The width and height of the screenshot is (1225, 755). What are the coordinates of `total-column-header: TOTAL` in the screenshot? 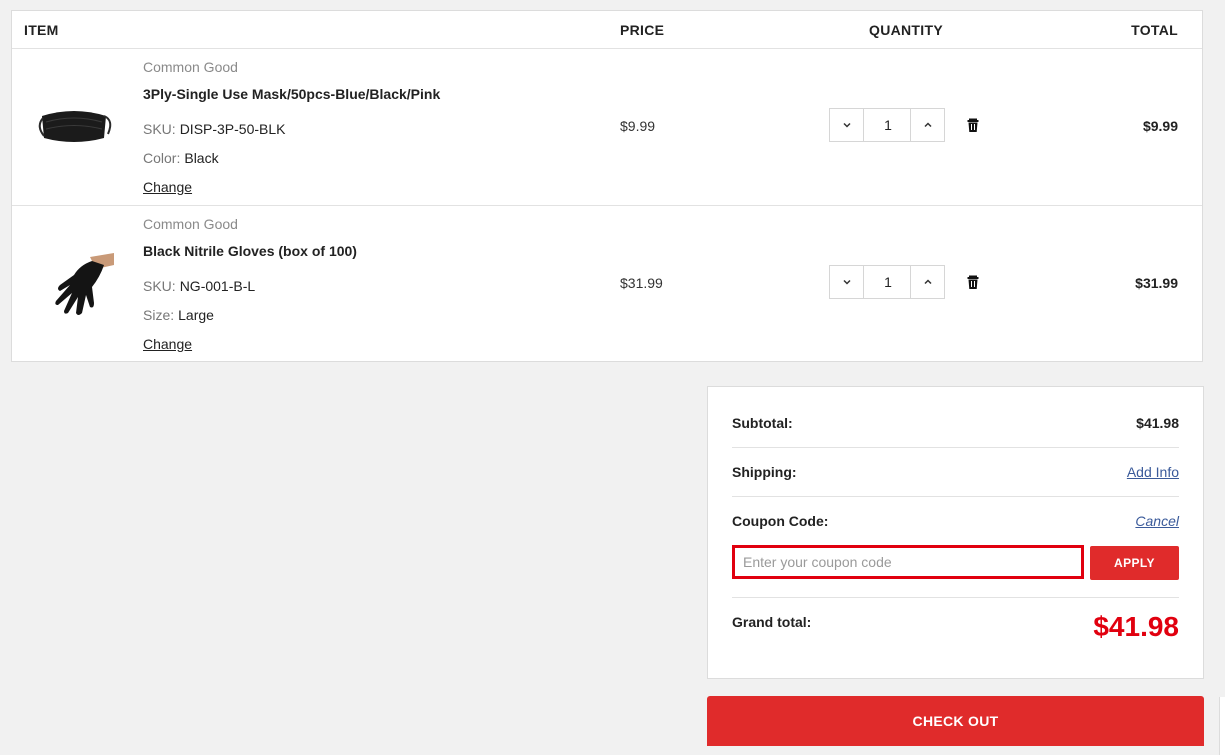 It's located at (1154, 30).